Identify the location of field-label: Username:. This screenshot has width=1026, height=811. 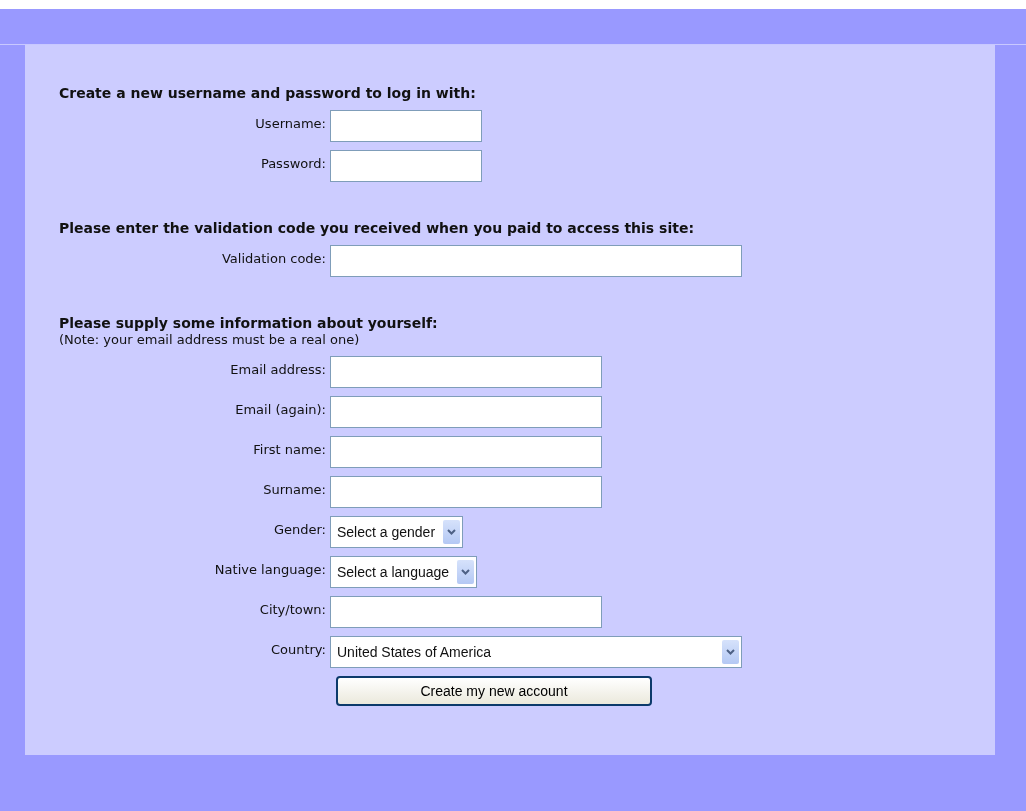
(290, 124).